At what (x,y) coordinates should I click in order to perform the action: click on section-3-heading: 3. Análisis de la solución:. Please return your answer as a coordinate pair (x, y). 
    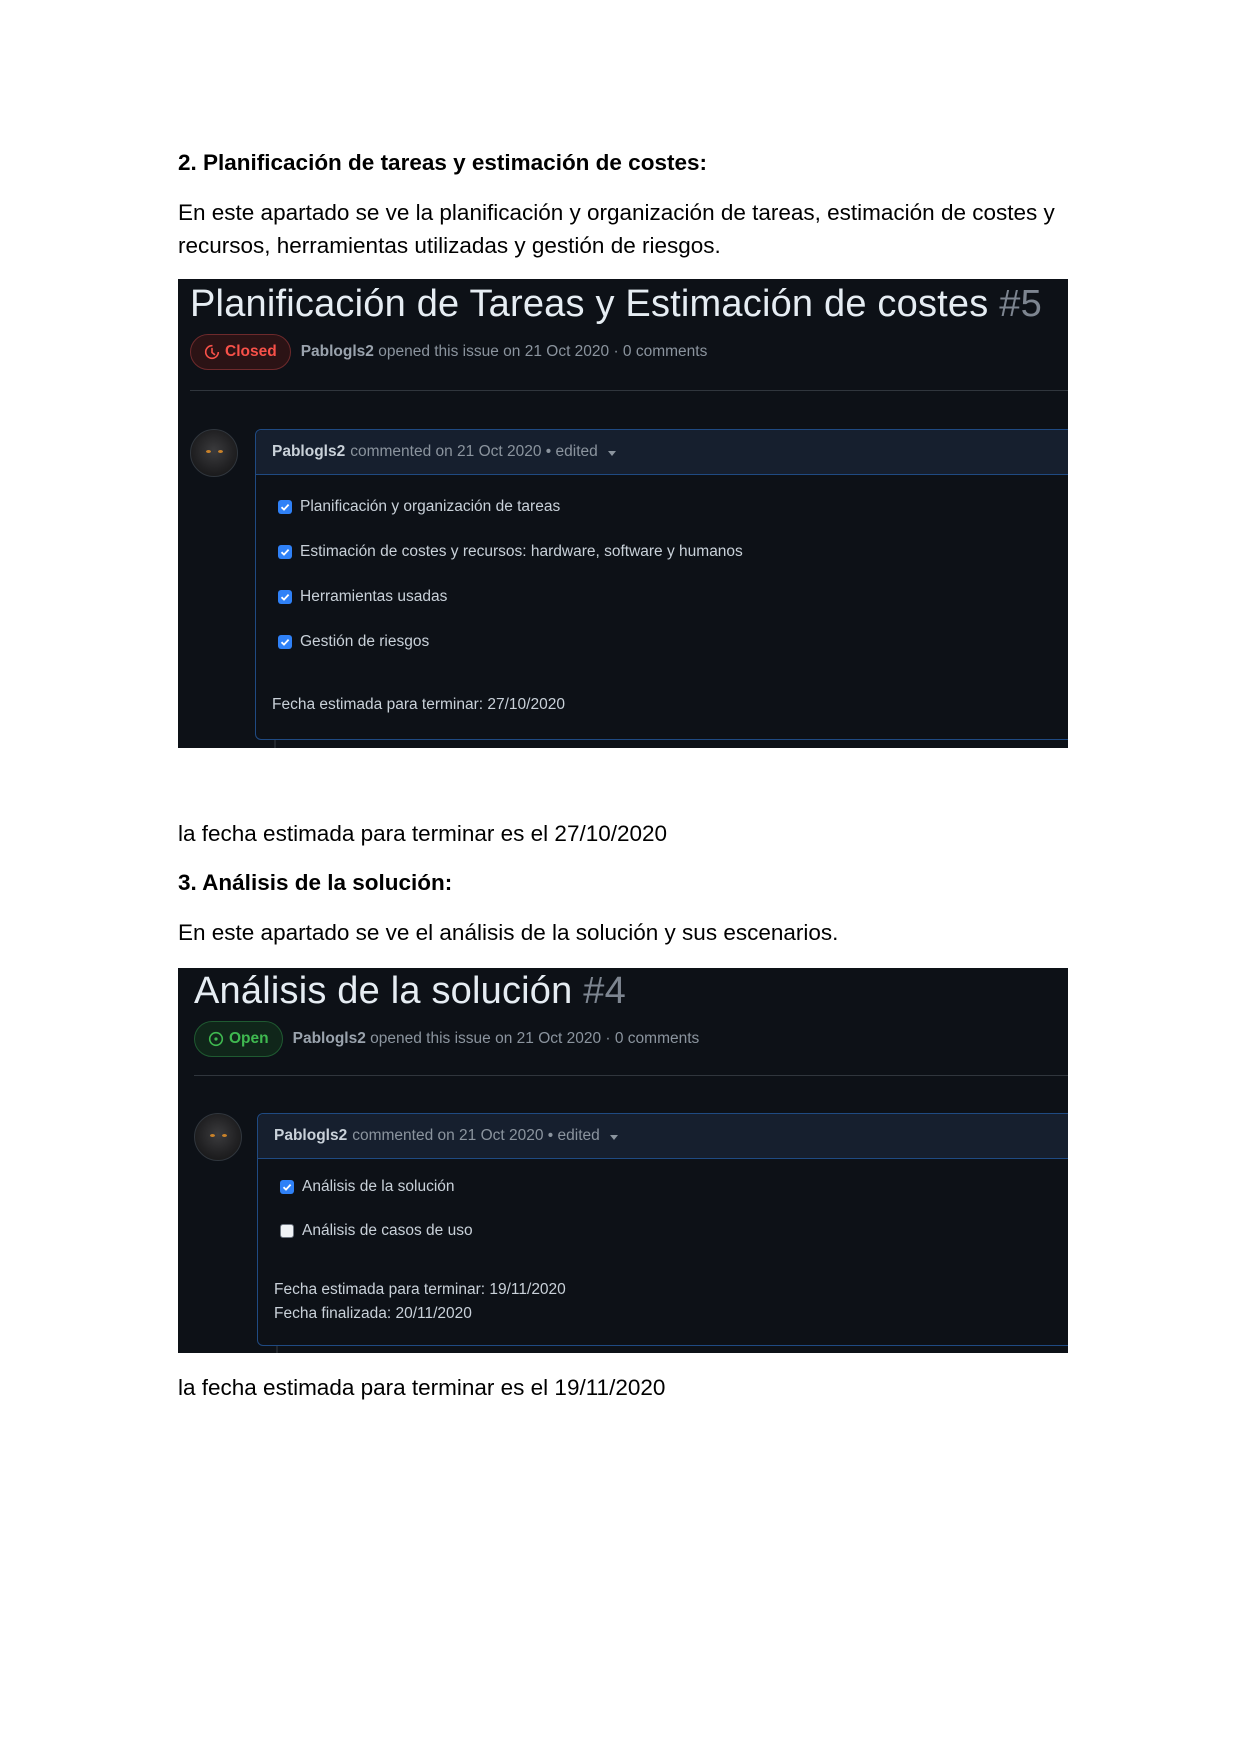
    Looking at the image, I should click on (315, 882).